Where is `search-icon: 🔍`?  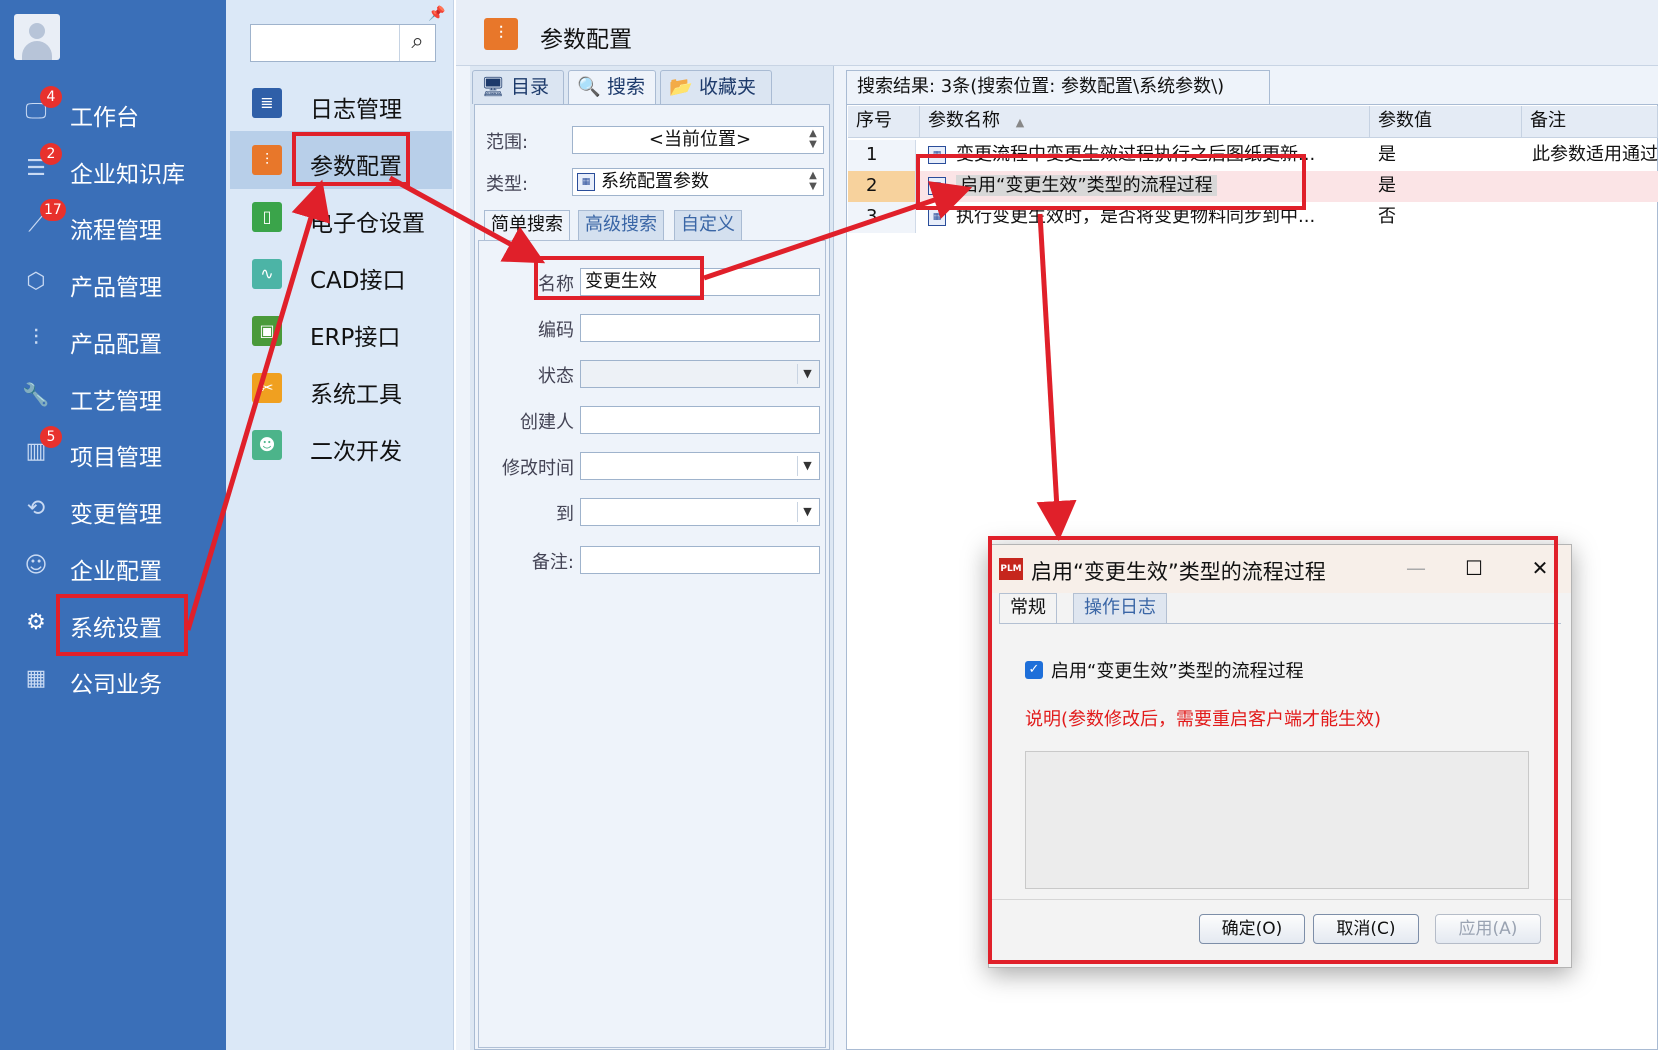 search-icon: 🔍 is located at coordinates (589, 87).